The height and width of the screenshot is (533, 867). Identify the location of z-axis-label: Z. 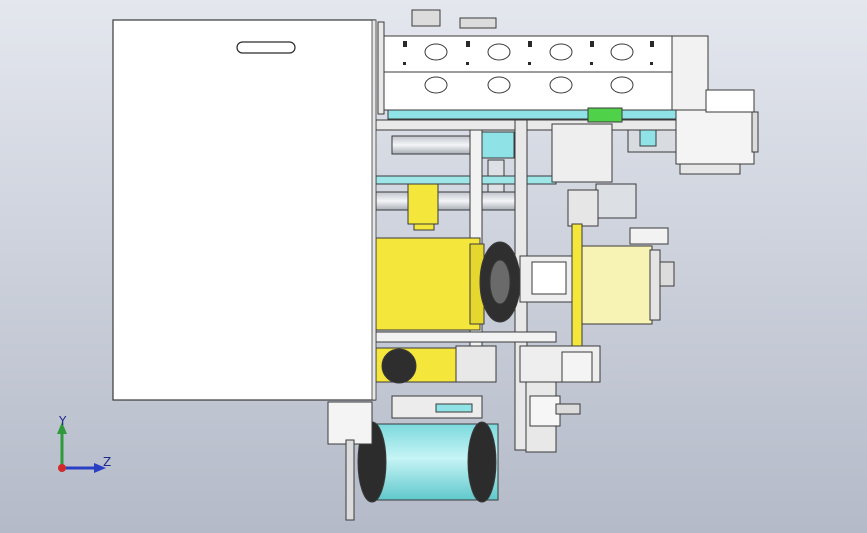
(107, 462).